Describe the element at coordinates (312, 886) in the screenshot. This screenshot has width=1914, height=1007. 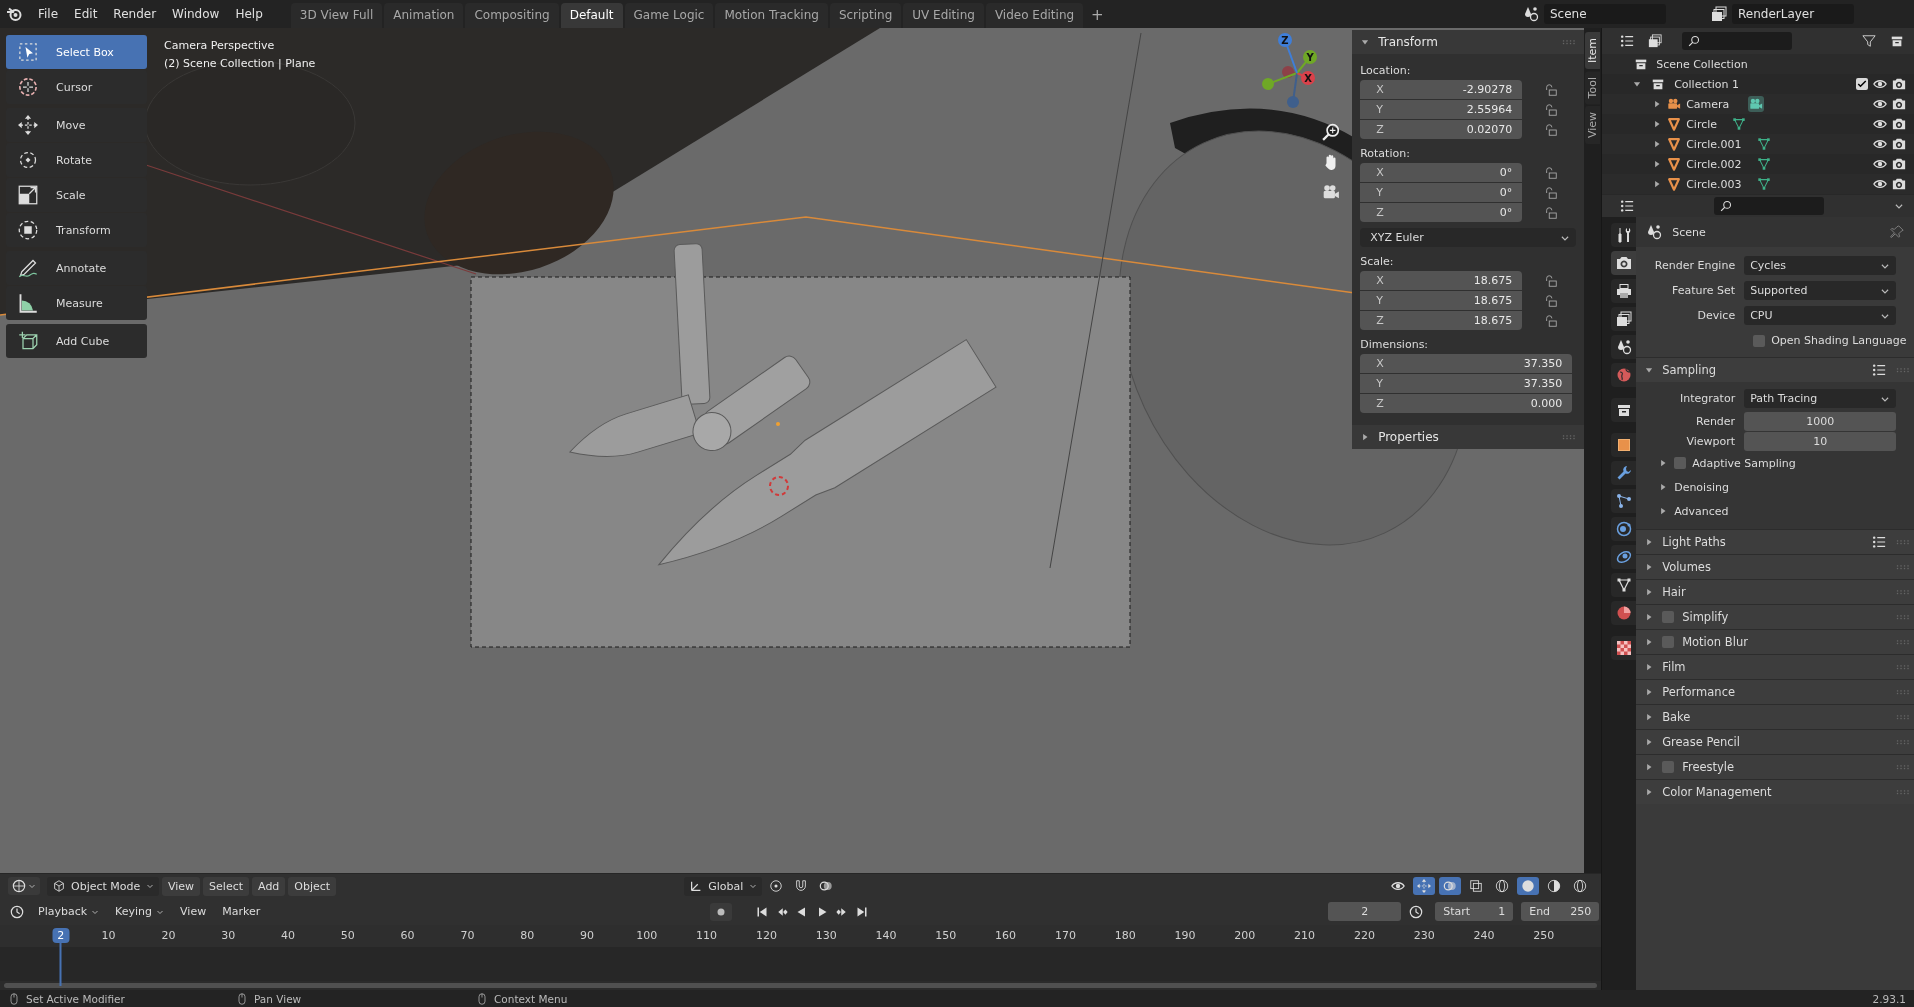
I see `menu-button: Object` at that location.